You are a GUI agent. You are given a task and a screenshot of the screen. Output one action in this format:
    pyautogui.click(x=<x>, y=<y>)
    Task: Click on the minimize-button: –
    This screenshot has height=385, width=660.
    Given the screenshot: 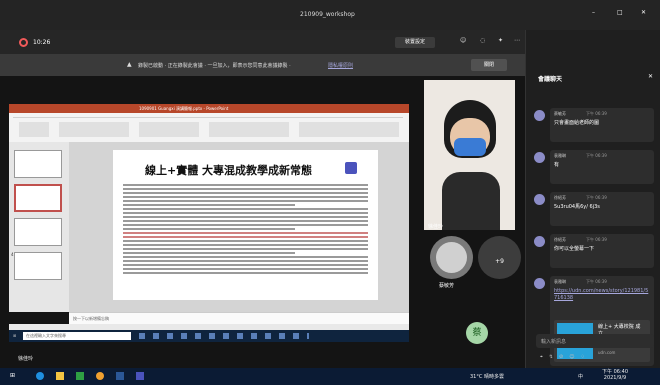 What is the action you would take?
    pyautogui.click(x=593, y=12)
    